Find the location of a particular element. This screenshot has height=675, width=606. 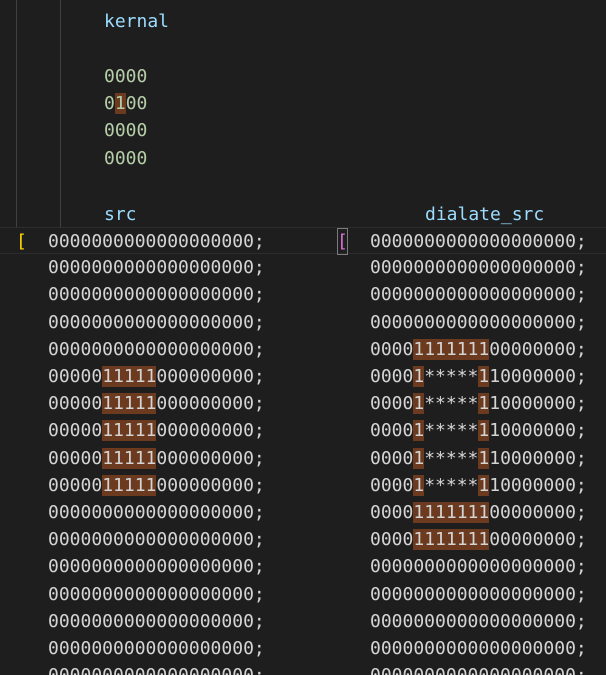

headers-line: src dialate_src is located at coordinates (303, 214).